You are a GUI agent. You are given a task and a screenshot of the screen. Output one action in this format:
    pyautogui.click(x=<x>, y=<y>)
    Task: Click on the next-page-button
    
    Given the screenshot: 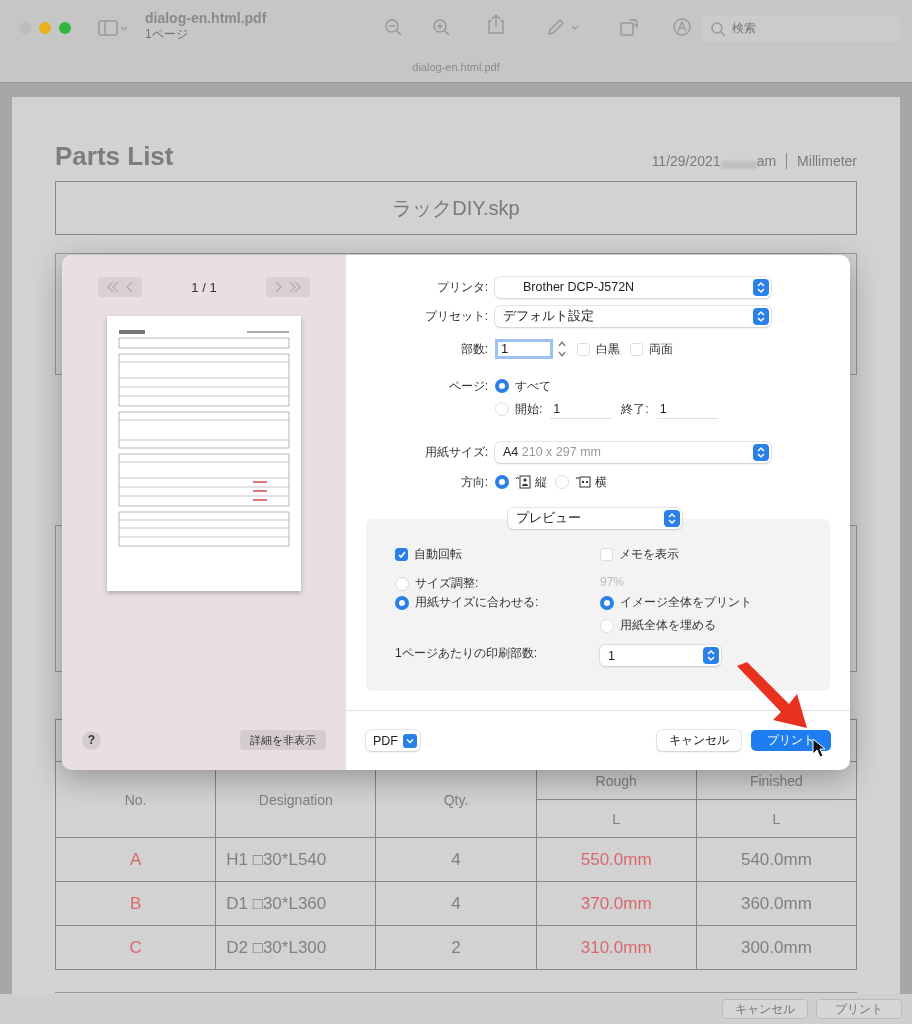 What is the action you would take?
    pyautogui.click(x=288, y=287)
    